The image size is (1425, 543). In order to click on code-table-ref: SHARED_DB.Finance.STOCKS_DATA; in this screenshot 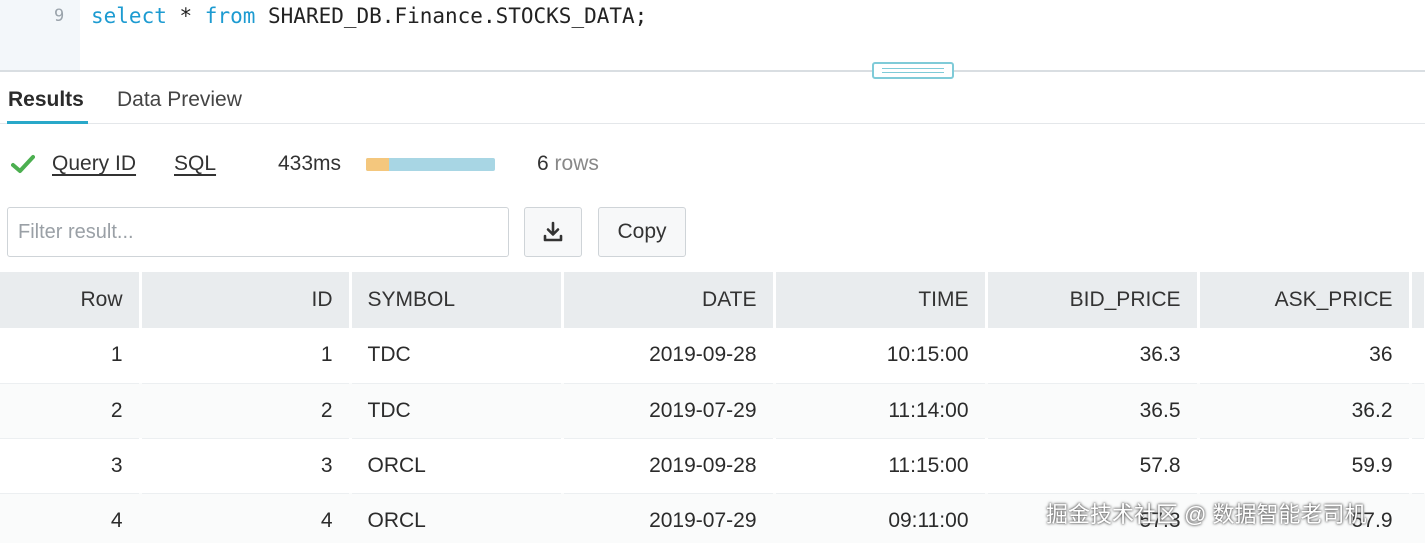, I will do `click(451, 16)`.